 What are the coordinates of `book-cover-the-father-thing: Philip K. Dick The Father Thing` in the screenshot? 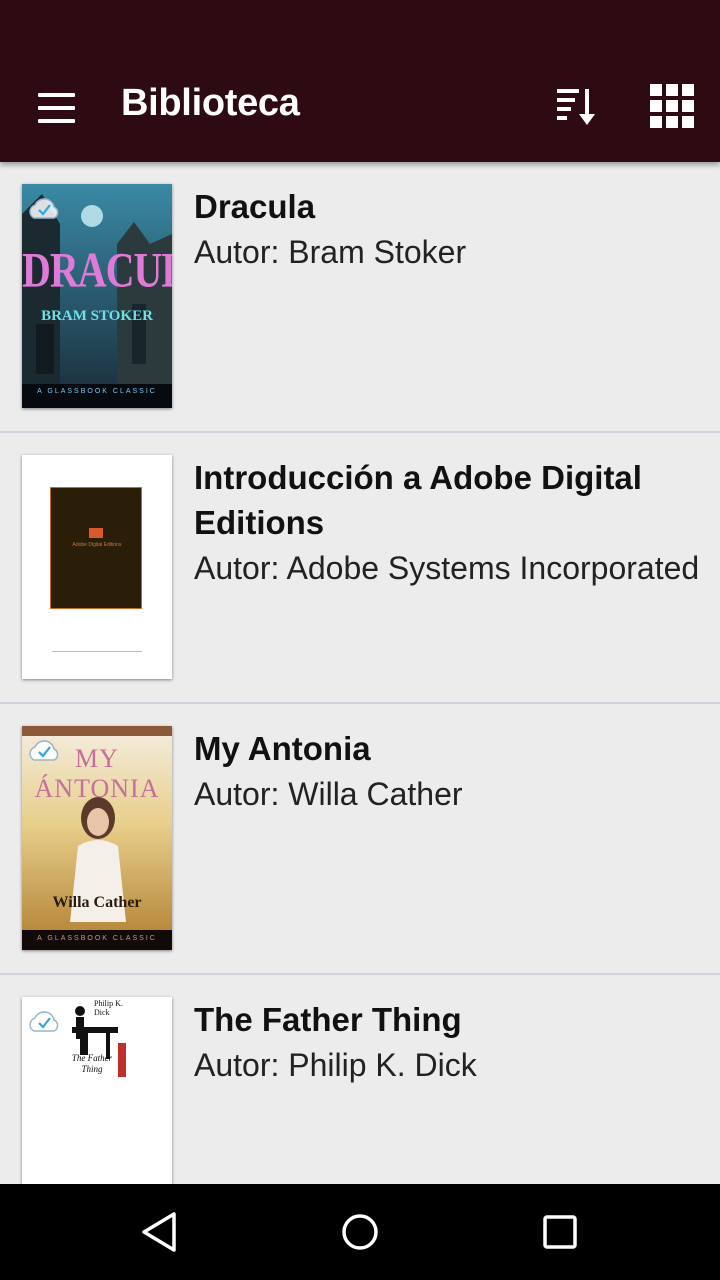 It's located at (97, 1090).